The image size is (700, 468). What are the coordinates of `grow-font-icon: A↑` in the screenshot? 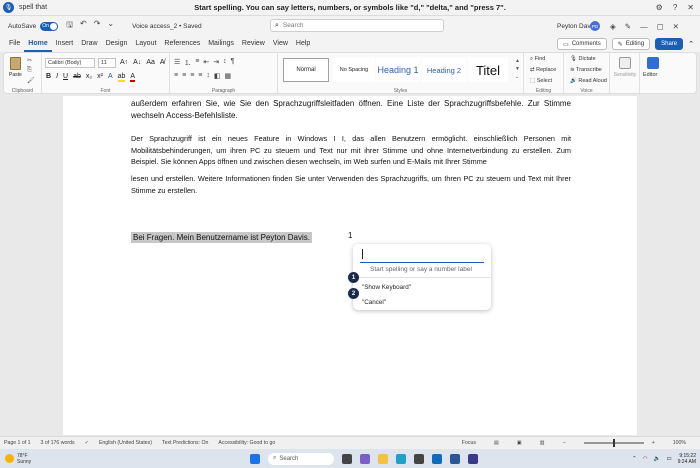 It's located at (124, 62).